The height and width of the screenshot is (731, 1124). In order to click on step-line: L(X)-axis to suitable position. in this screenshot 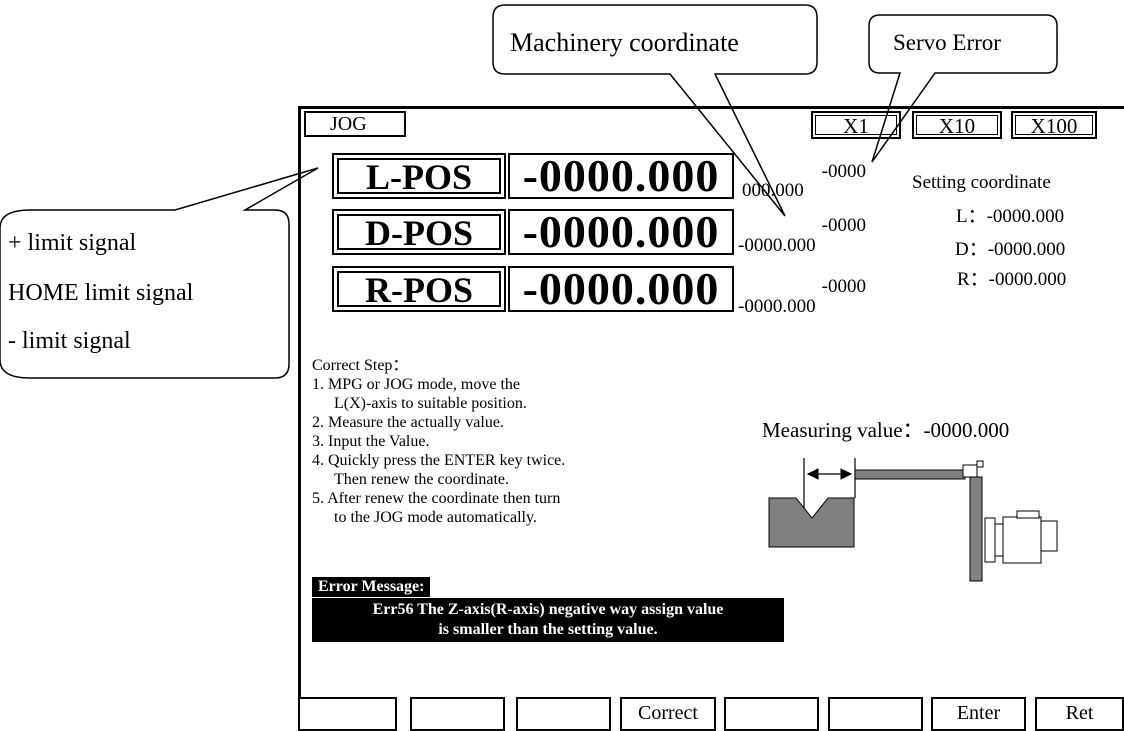, I will do `click(430, 403)`.